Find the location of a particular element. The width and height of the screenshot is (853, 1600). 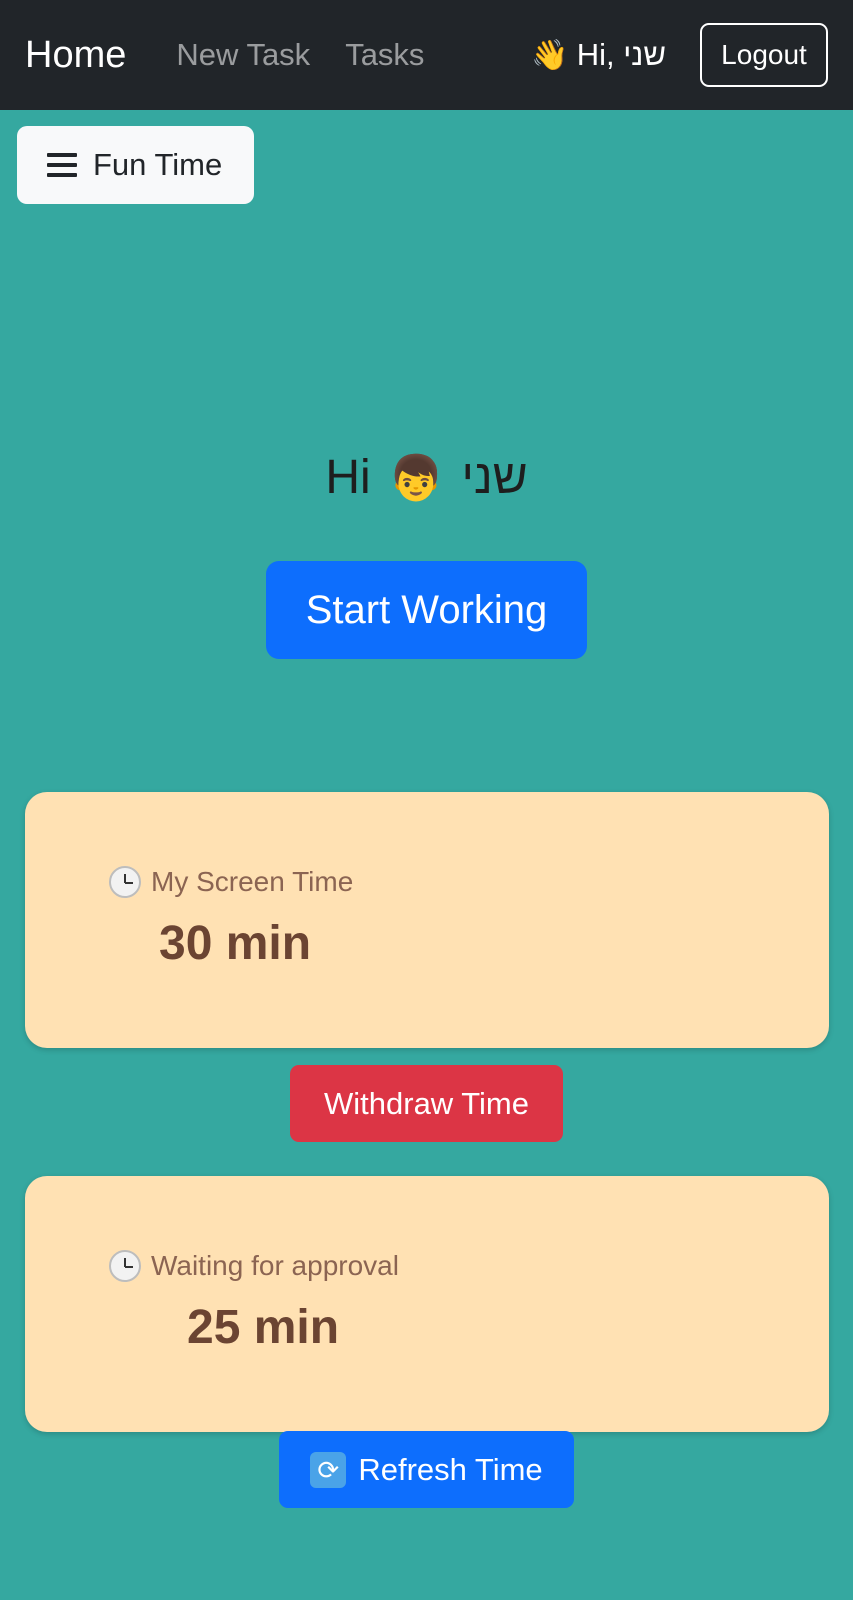

screen-time-label-text: My Screen Time is located at coordinates (252, 881).